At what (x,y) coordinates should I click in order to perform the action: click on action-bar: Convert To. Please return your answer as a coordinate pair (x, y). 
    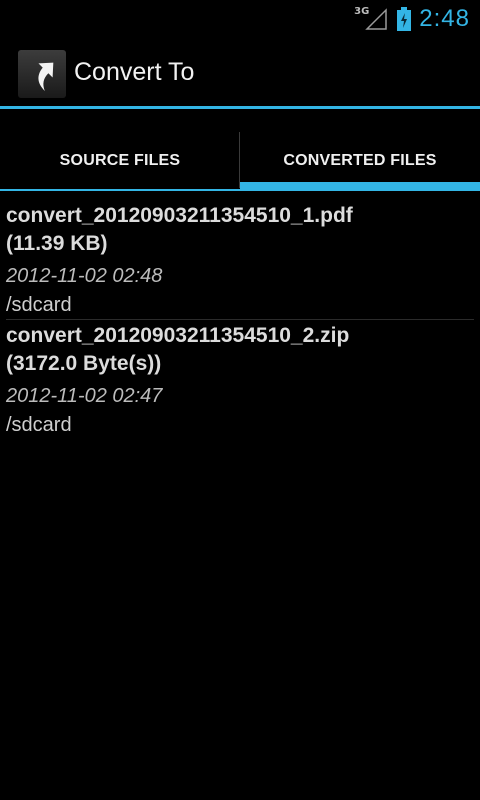
    Looking at the image, I should click on (240, 72).